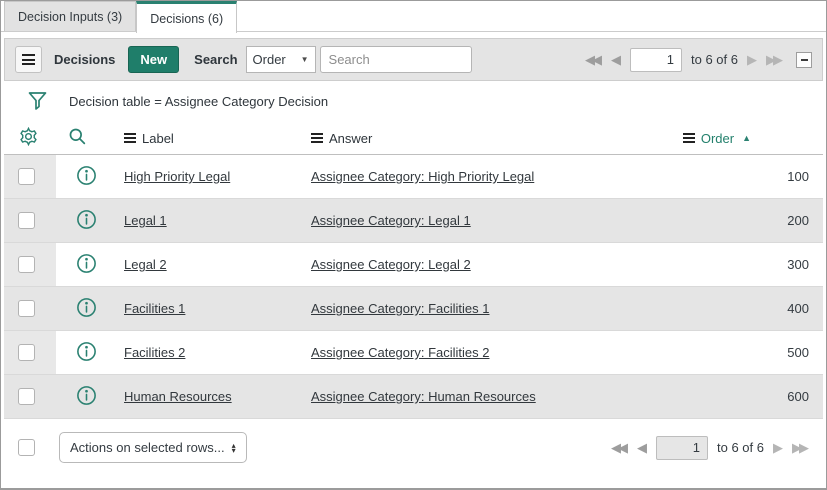 The image size is (827, 490). What do you see at coordinates (209, 352) in the screenshot?
I see `row-label-cell: Facilities 2` at bounding box center [209, 352].